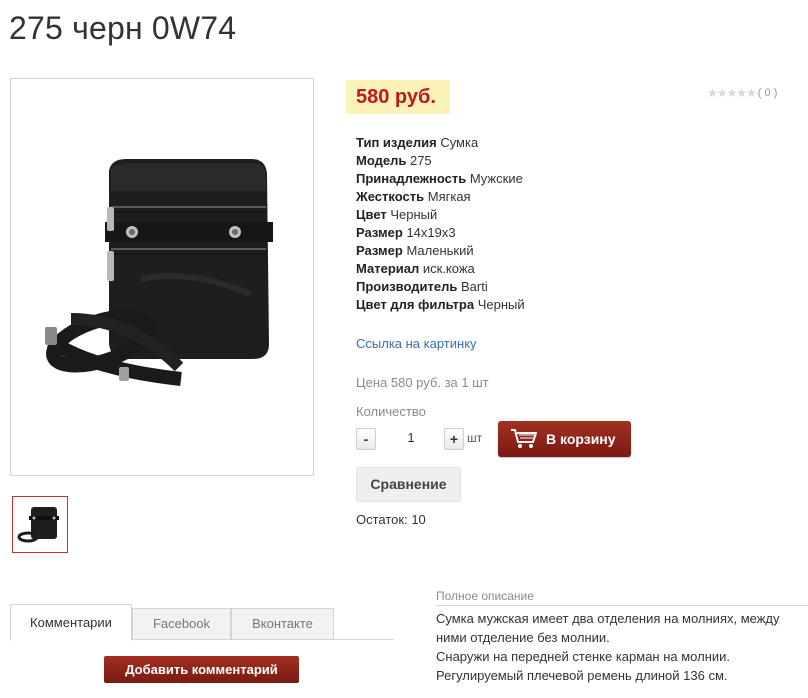 The width and height of the screenshot is (808, 698). I want to click on quantity-decrease-button: -, so click(366, 439).